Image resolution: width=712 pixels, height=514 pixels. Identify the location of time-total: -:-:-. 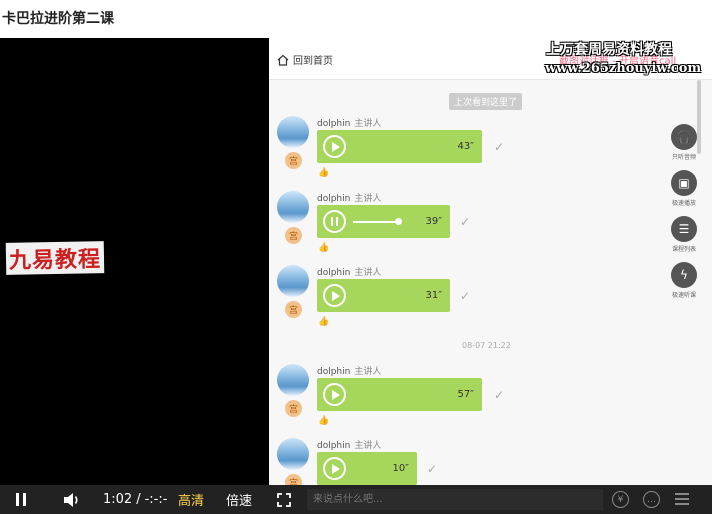
(156, 499).